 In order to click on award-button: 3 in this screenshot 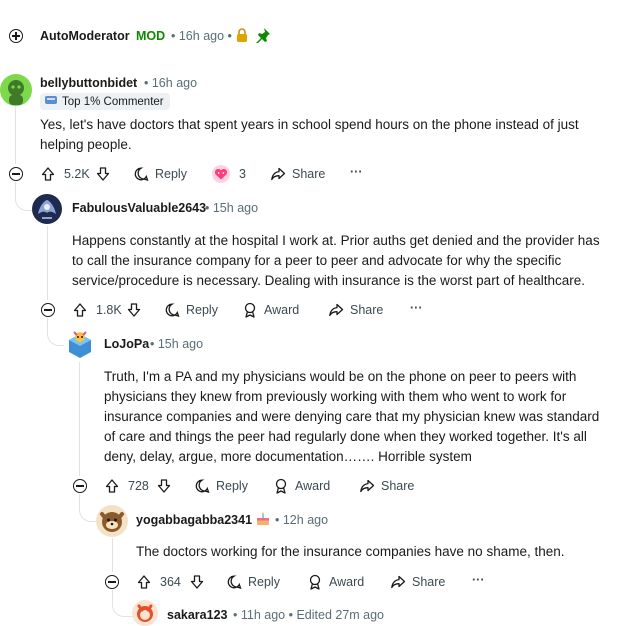, I will do `click(228, 174)`.